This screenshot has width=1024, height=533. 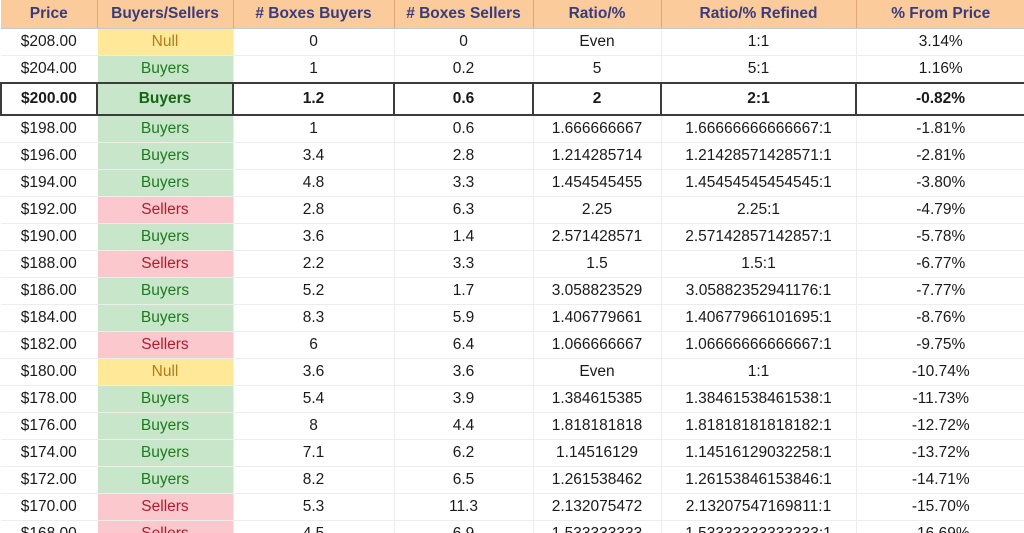 What do you see at coordinates (940, 526) in the screenshot?
I see `cell-pct-from-price: -16.69%` at bounding box center [940, 526].